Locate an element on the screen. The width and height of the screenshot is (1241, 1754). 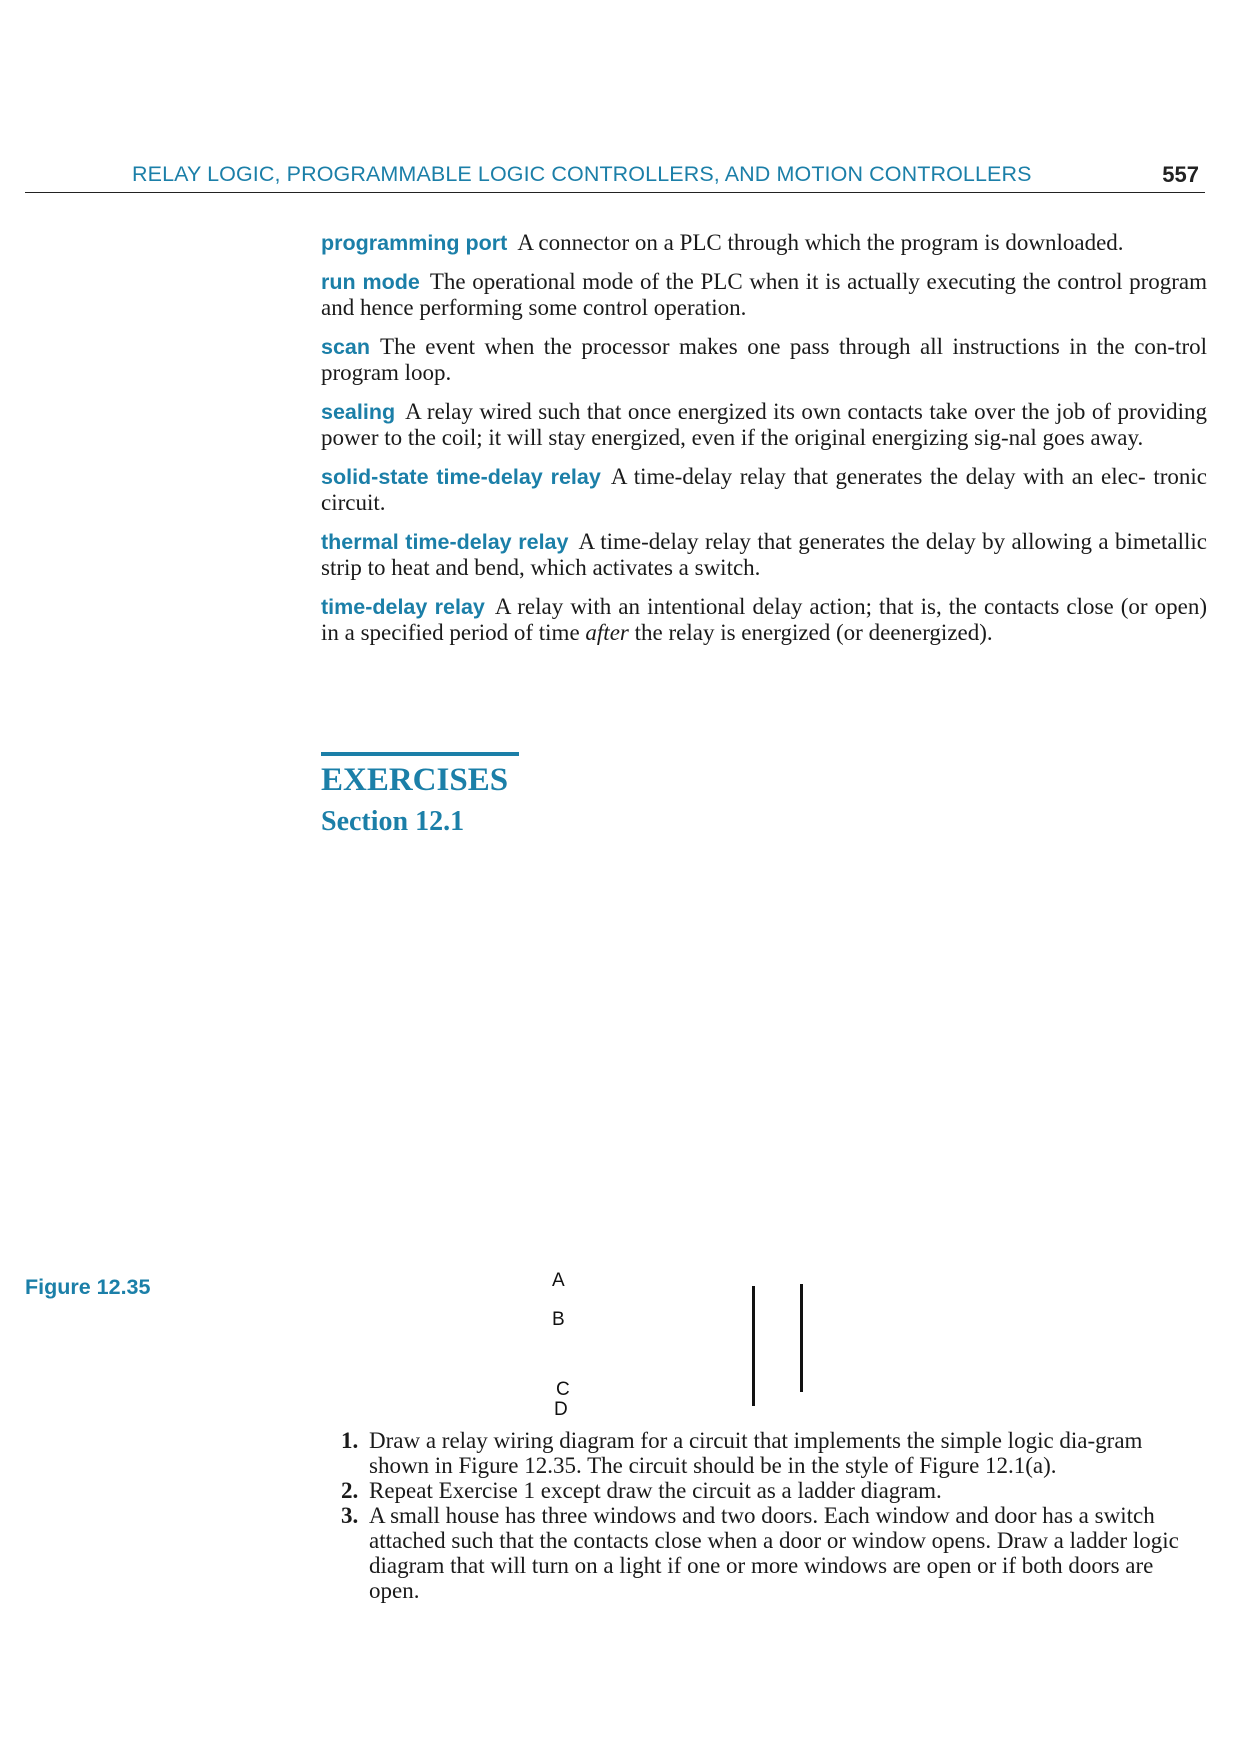
exercises-heading: EXERCISES is located at coordinates (420, 775).